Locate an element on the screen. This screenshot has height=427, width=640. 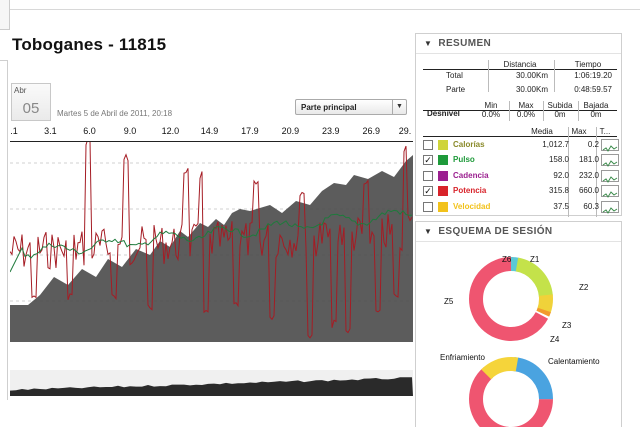
view-select: Parte principal ▼ is located at coordinates (351, 107).